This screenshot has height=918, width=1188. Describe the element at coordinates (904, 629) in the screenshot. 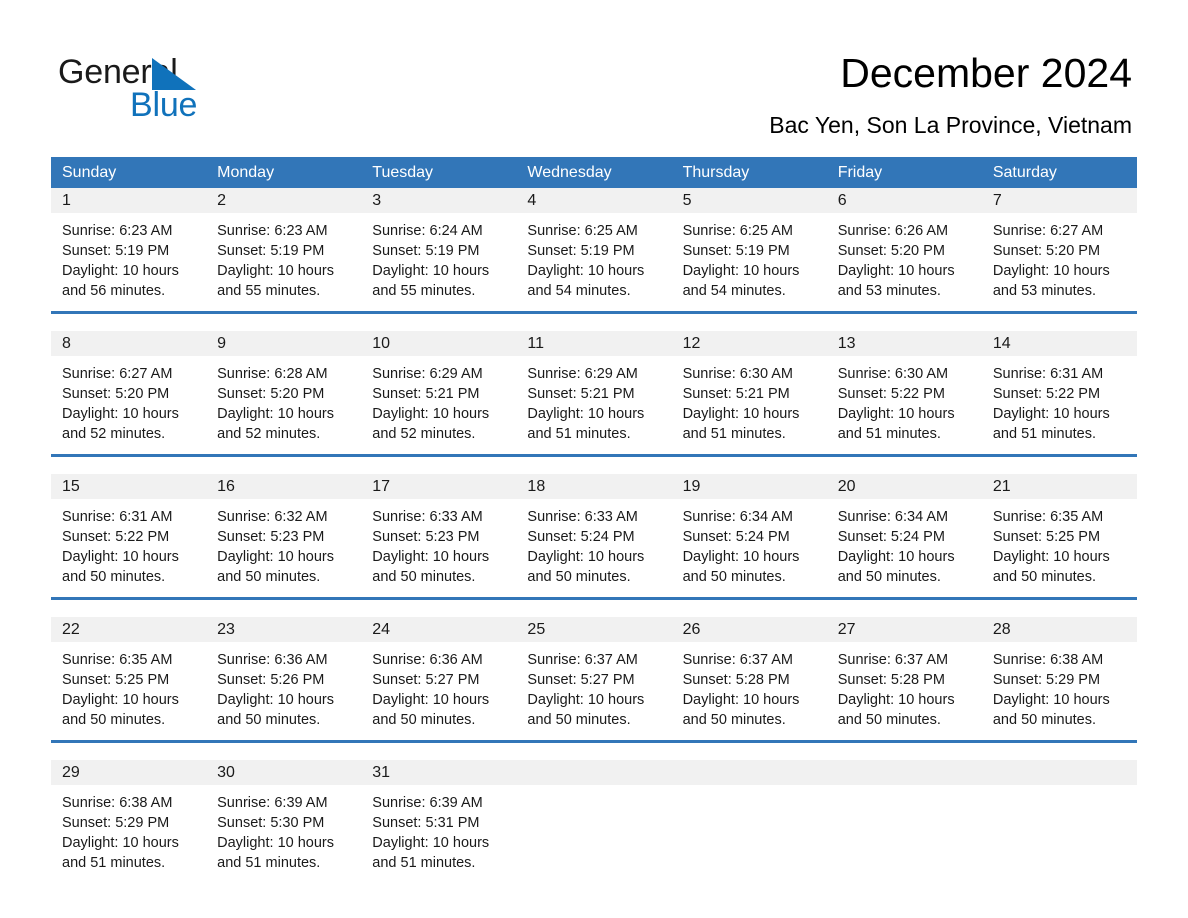

I see `day-number: 27` at that location.